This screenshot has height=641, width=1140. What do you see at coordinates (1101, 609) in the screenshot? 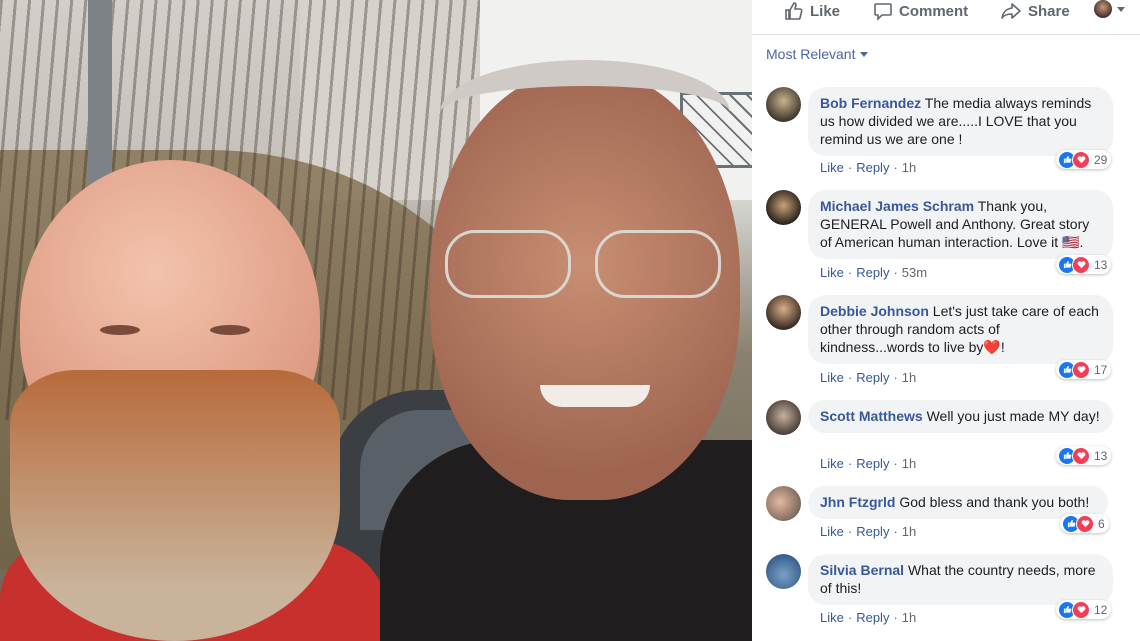
I see `reaction-count: 12` at bounding box center [1101, 609].